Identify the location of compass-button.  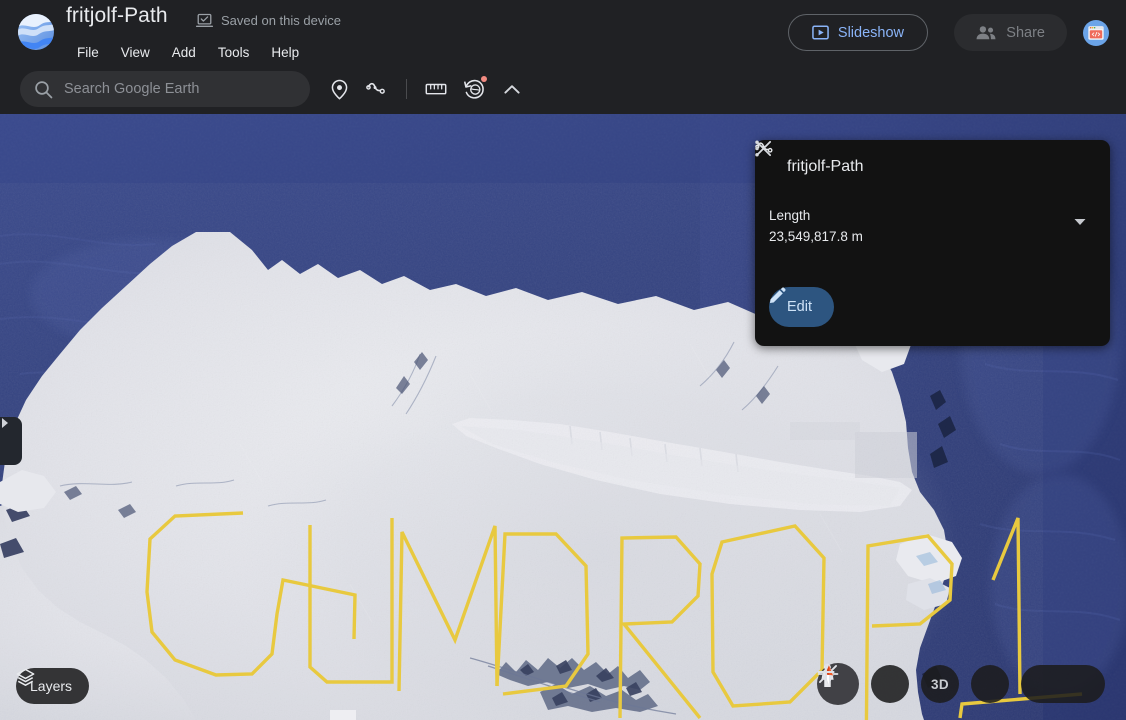
(916, 684).